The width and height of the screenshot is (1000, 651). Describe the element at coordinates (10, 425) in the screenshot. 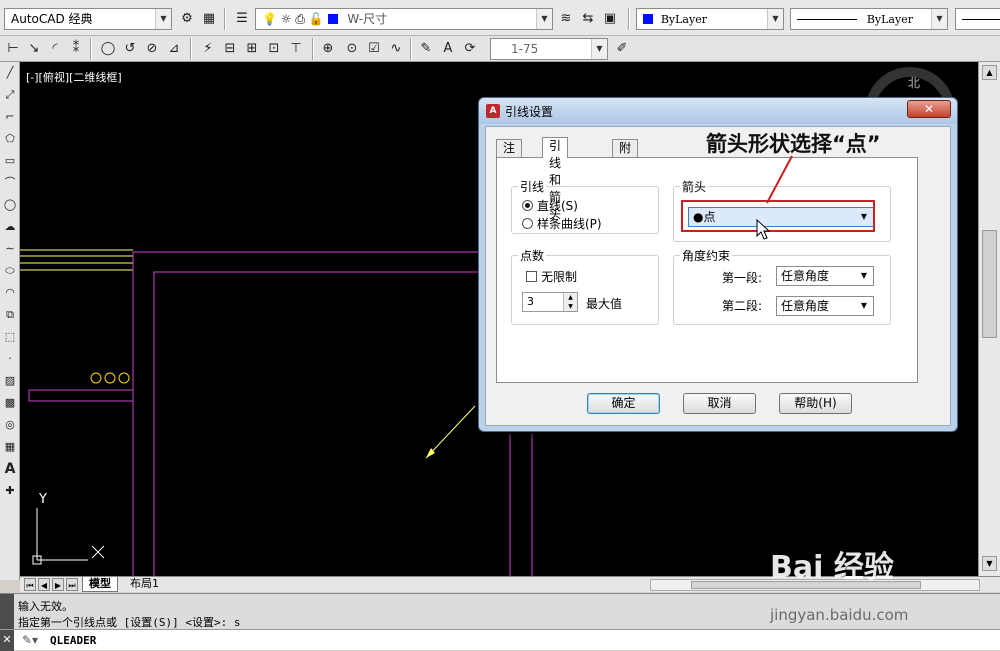

I see `region-icon: ◎` at that location.